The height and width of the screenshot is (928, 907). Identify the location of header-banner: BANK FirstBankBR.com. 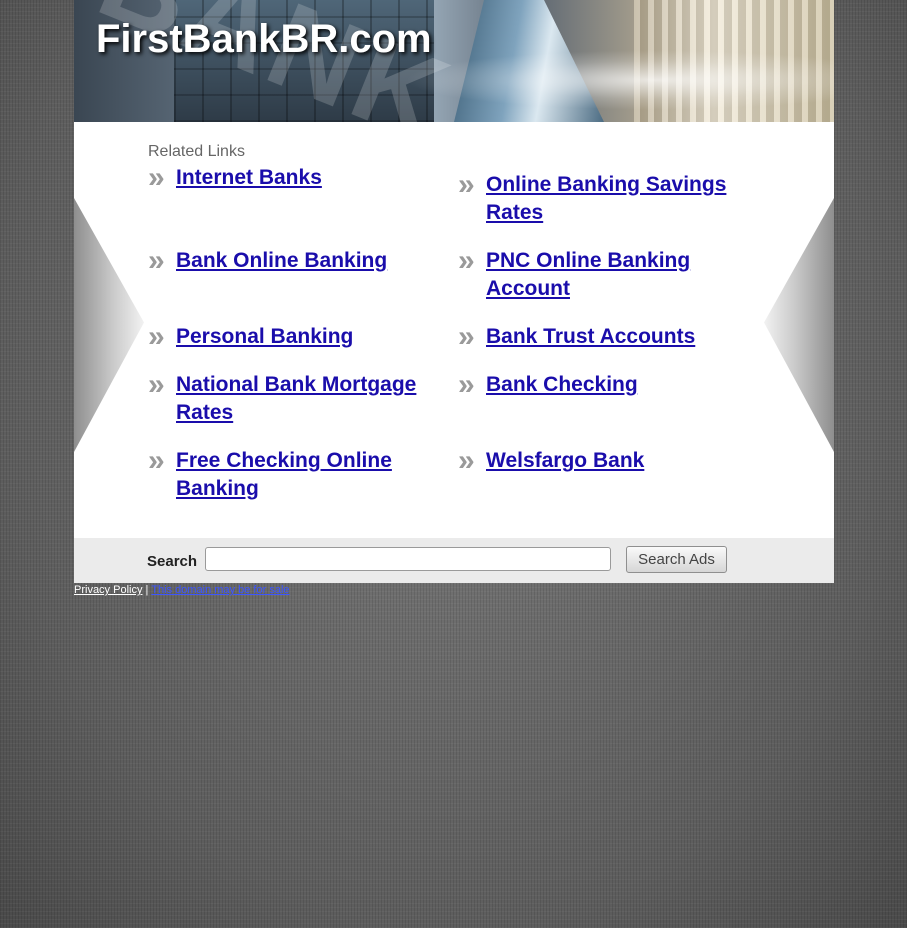
(454, 61).